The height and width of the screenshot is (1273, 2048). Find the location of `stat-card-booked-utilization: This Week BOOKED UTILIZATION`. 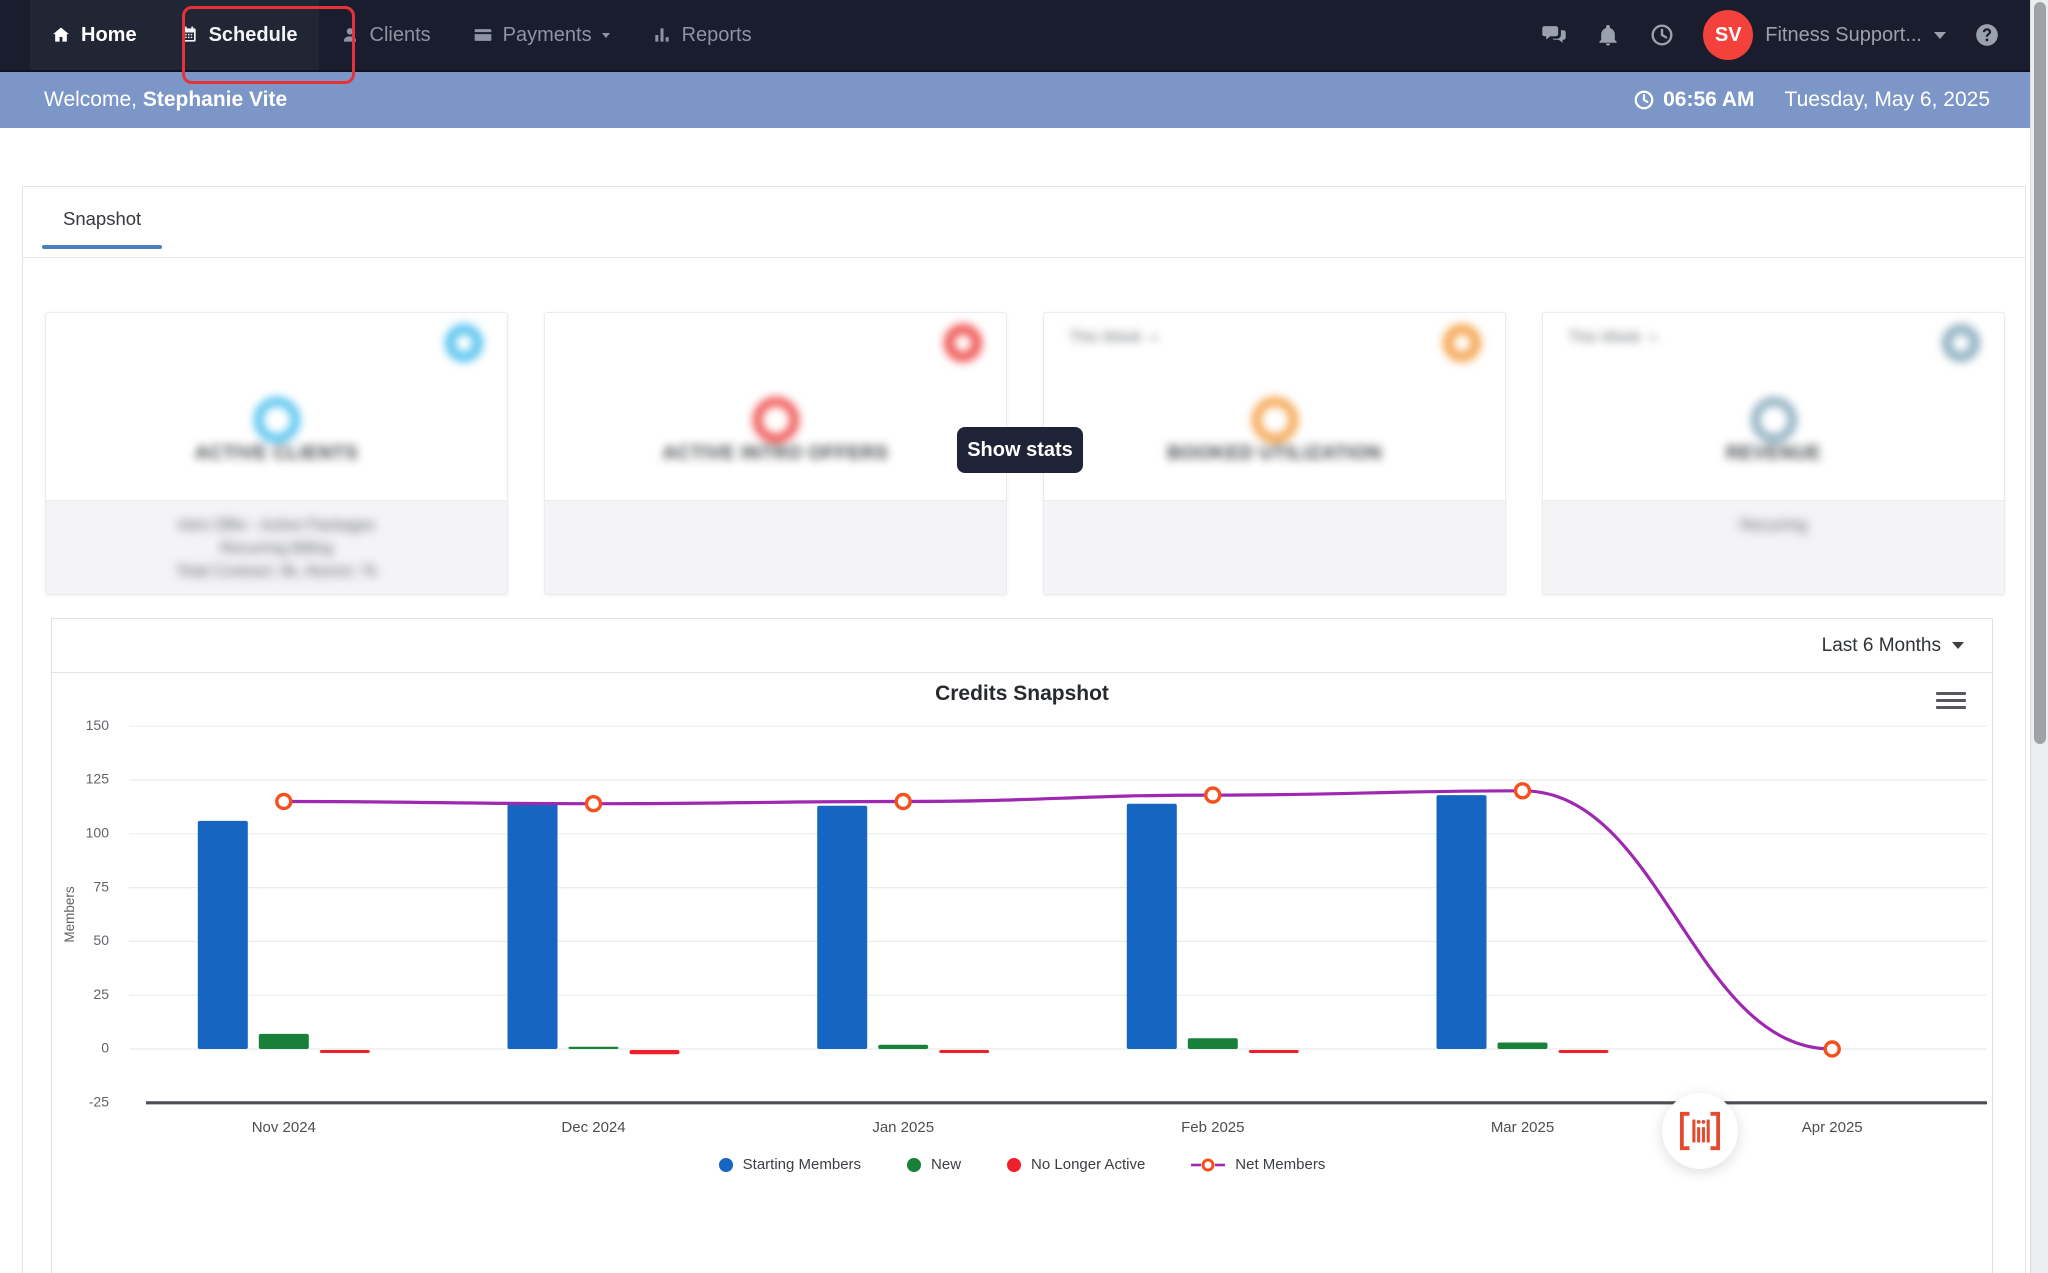

stat-card-booked-utilization: This Week BOOKED UTILIZATION is located at coordinates (1274, 453).